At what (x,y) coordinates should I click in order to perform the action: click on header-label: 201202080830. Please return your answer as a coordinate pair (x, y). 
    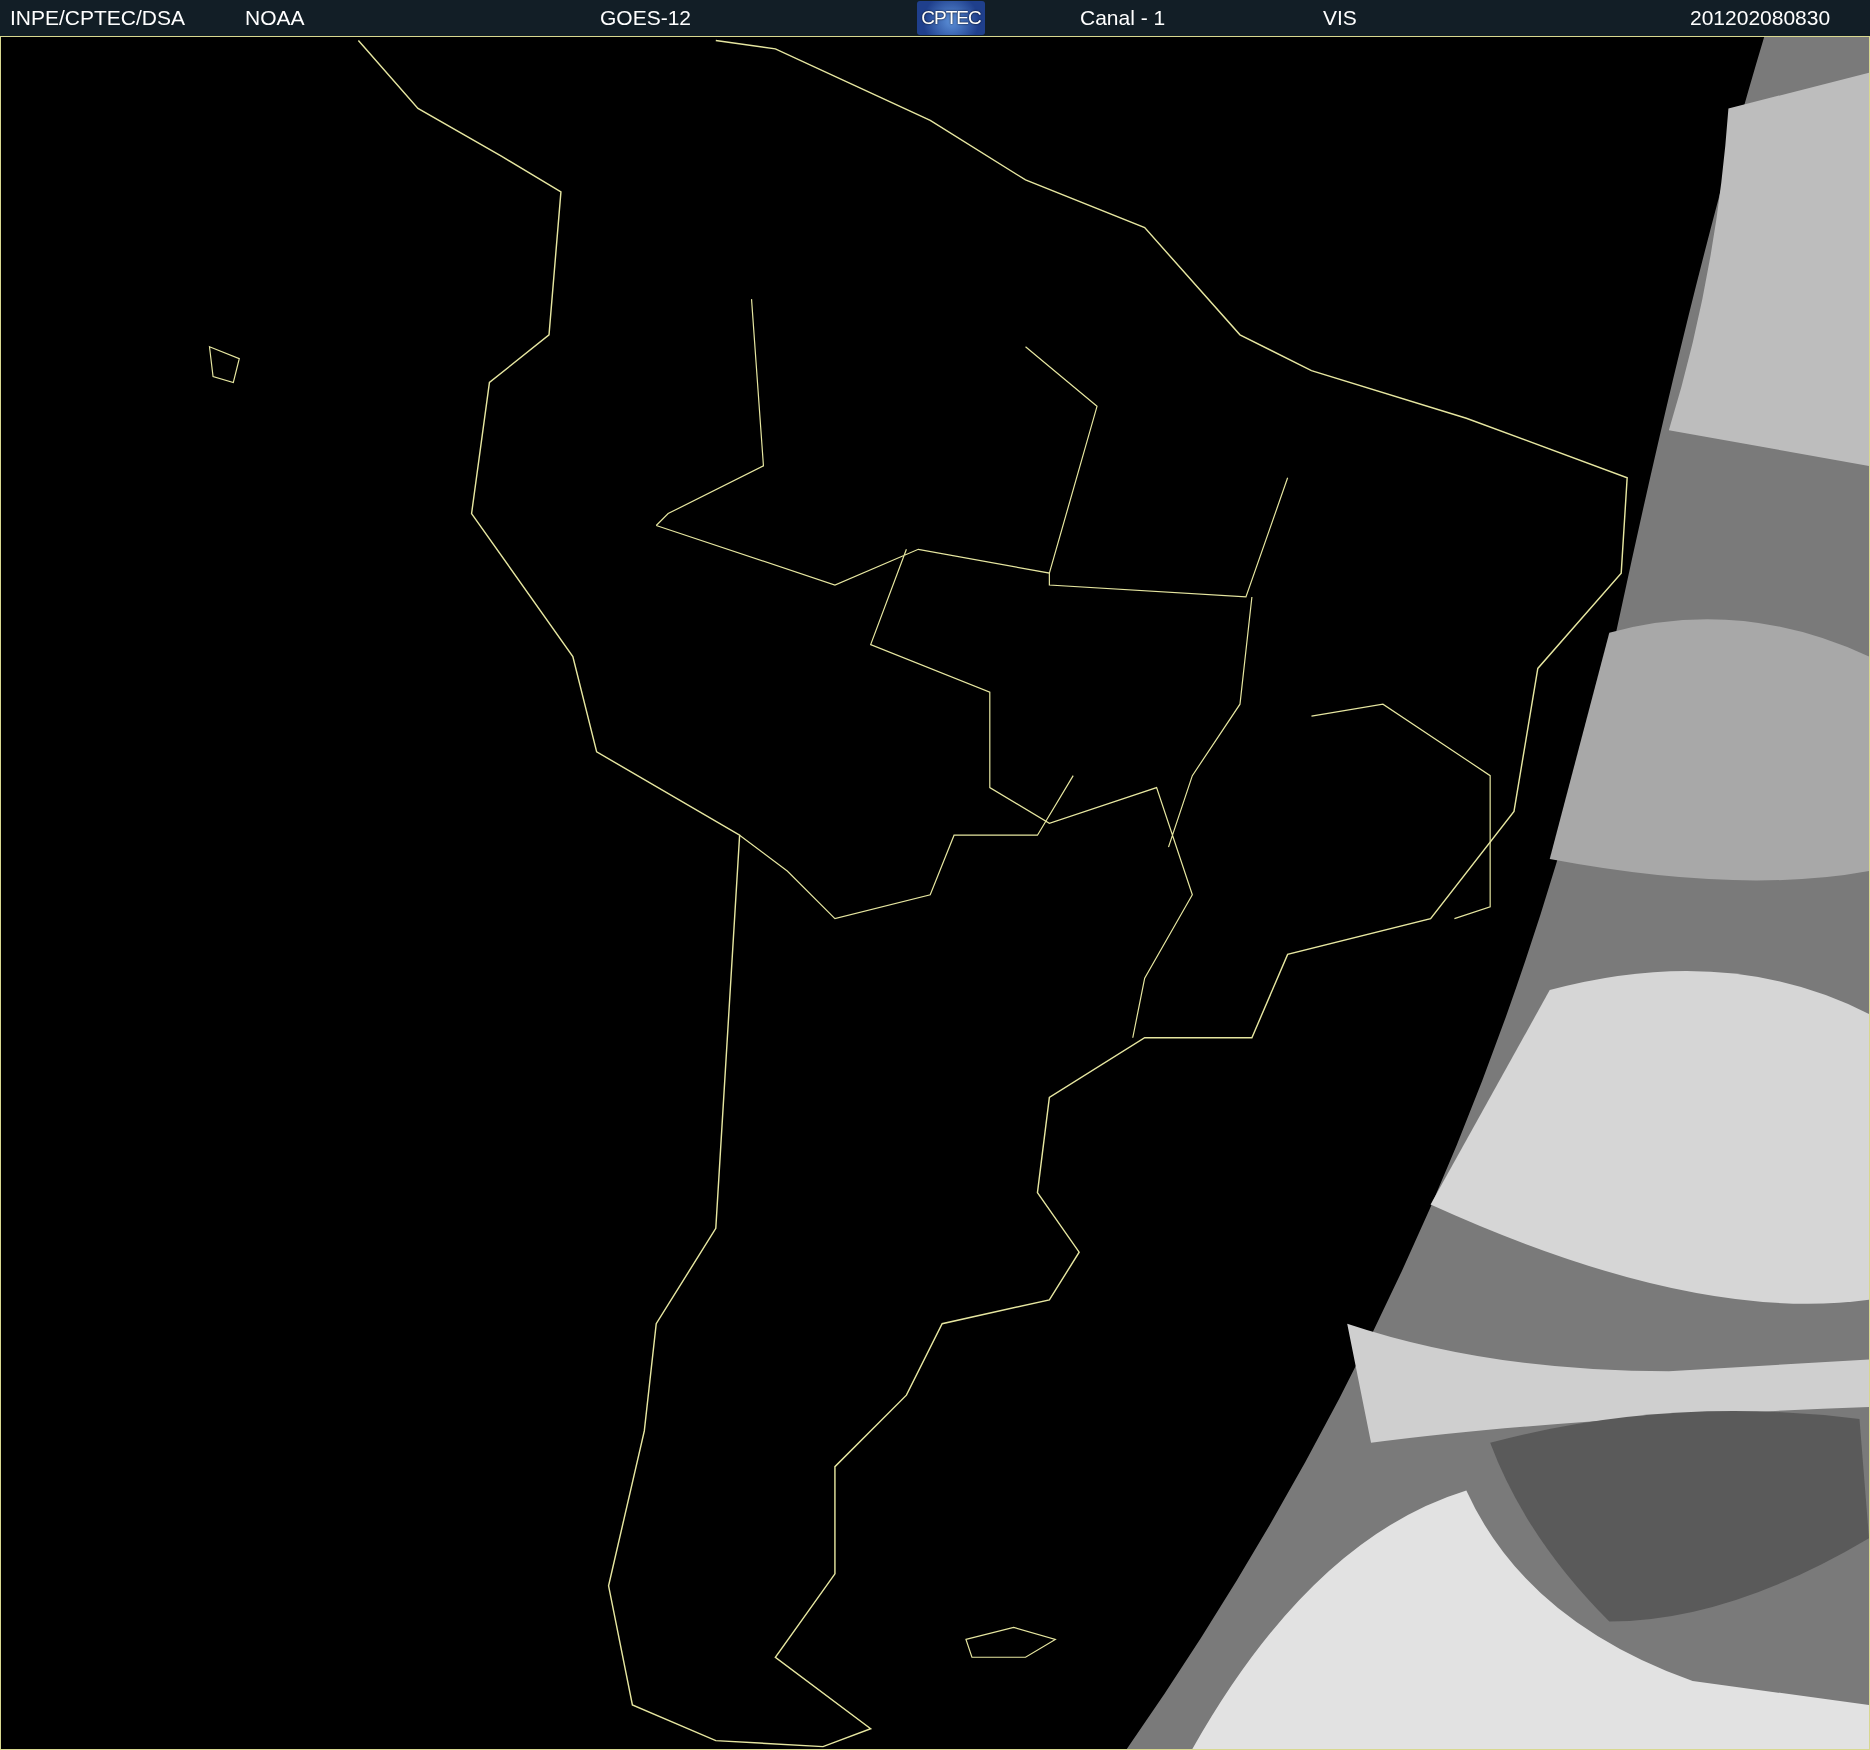
    Looking at the image, I should click on (1760, 18).